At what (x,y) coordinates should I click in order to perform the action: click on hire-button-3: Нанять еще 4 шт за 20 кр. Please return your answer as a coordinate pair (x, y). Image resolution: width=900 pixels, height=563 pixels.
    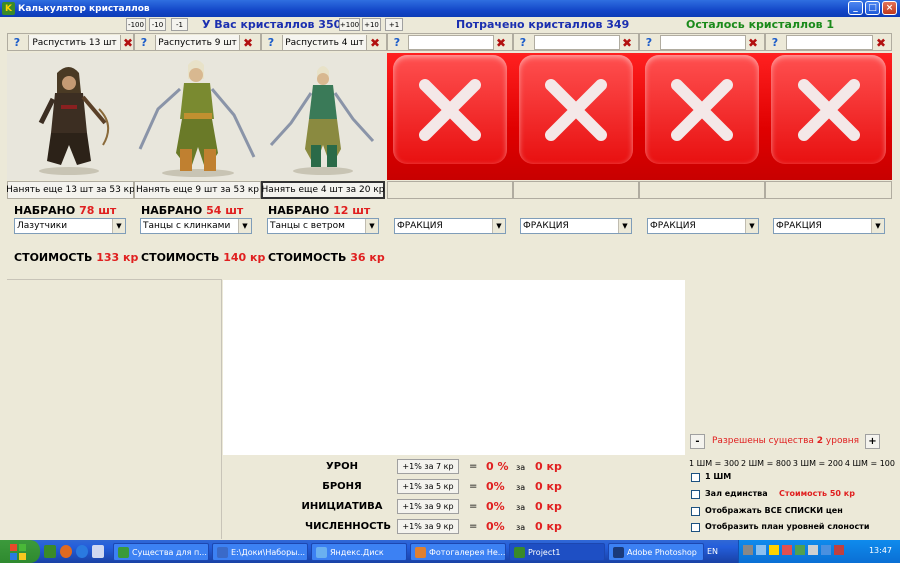
    Looking at the image, I should click on (323, 190).